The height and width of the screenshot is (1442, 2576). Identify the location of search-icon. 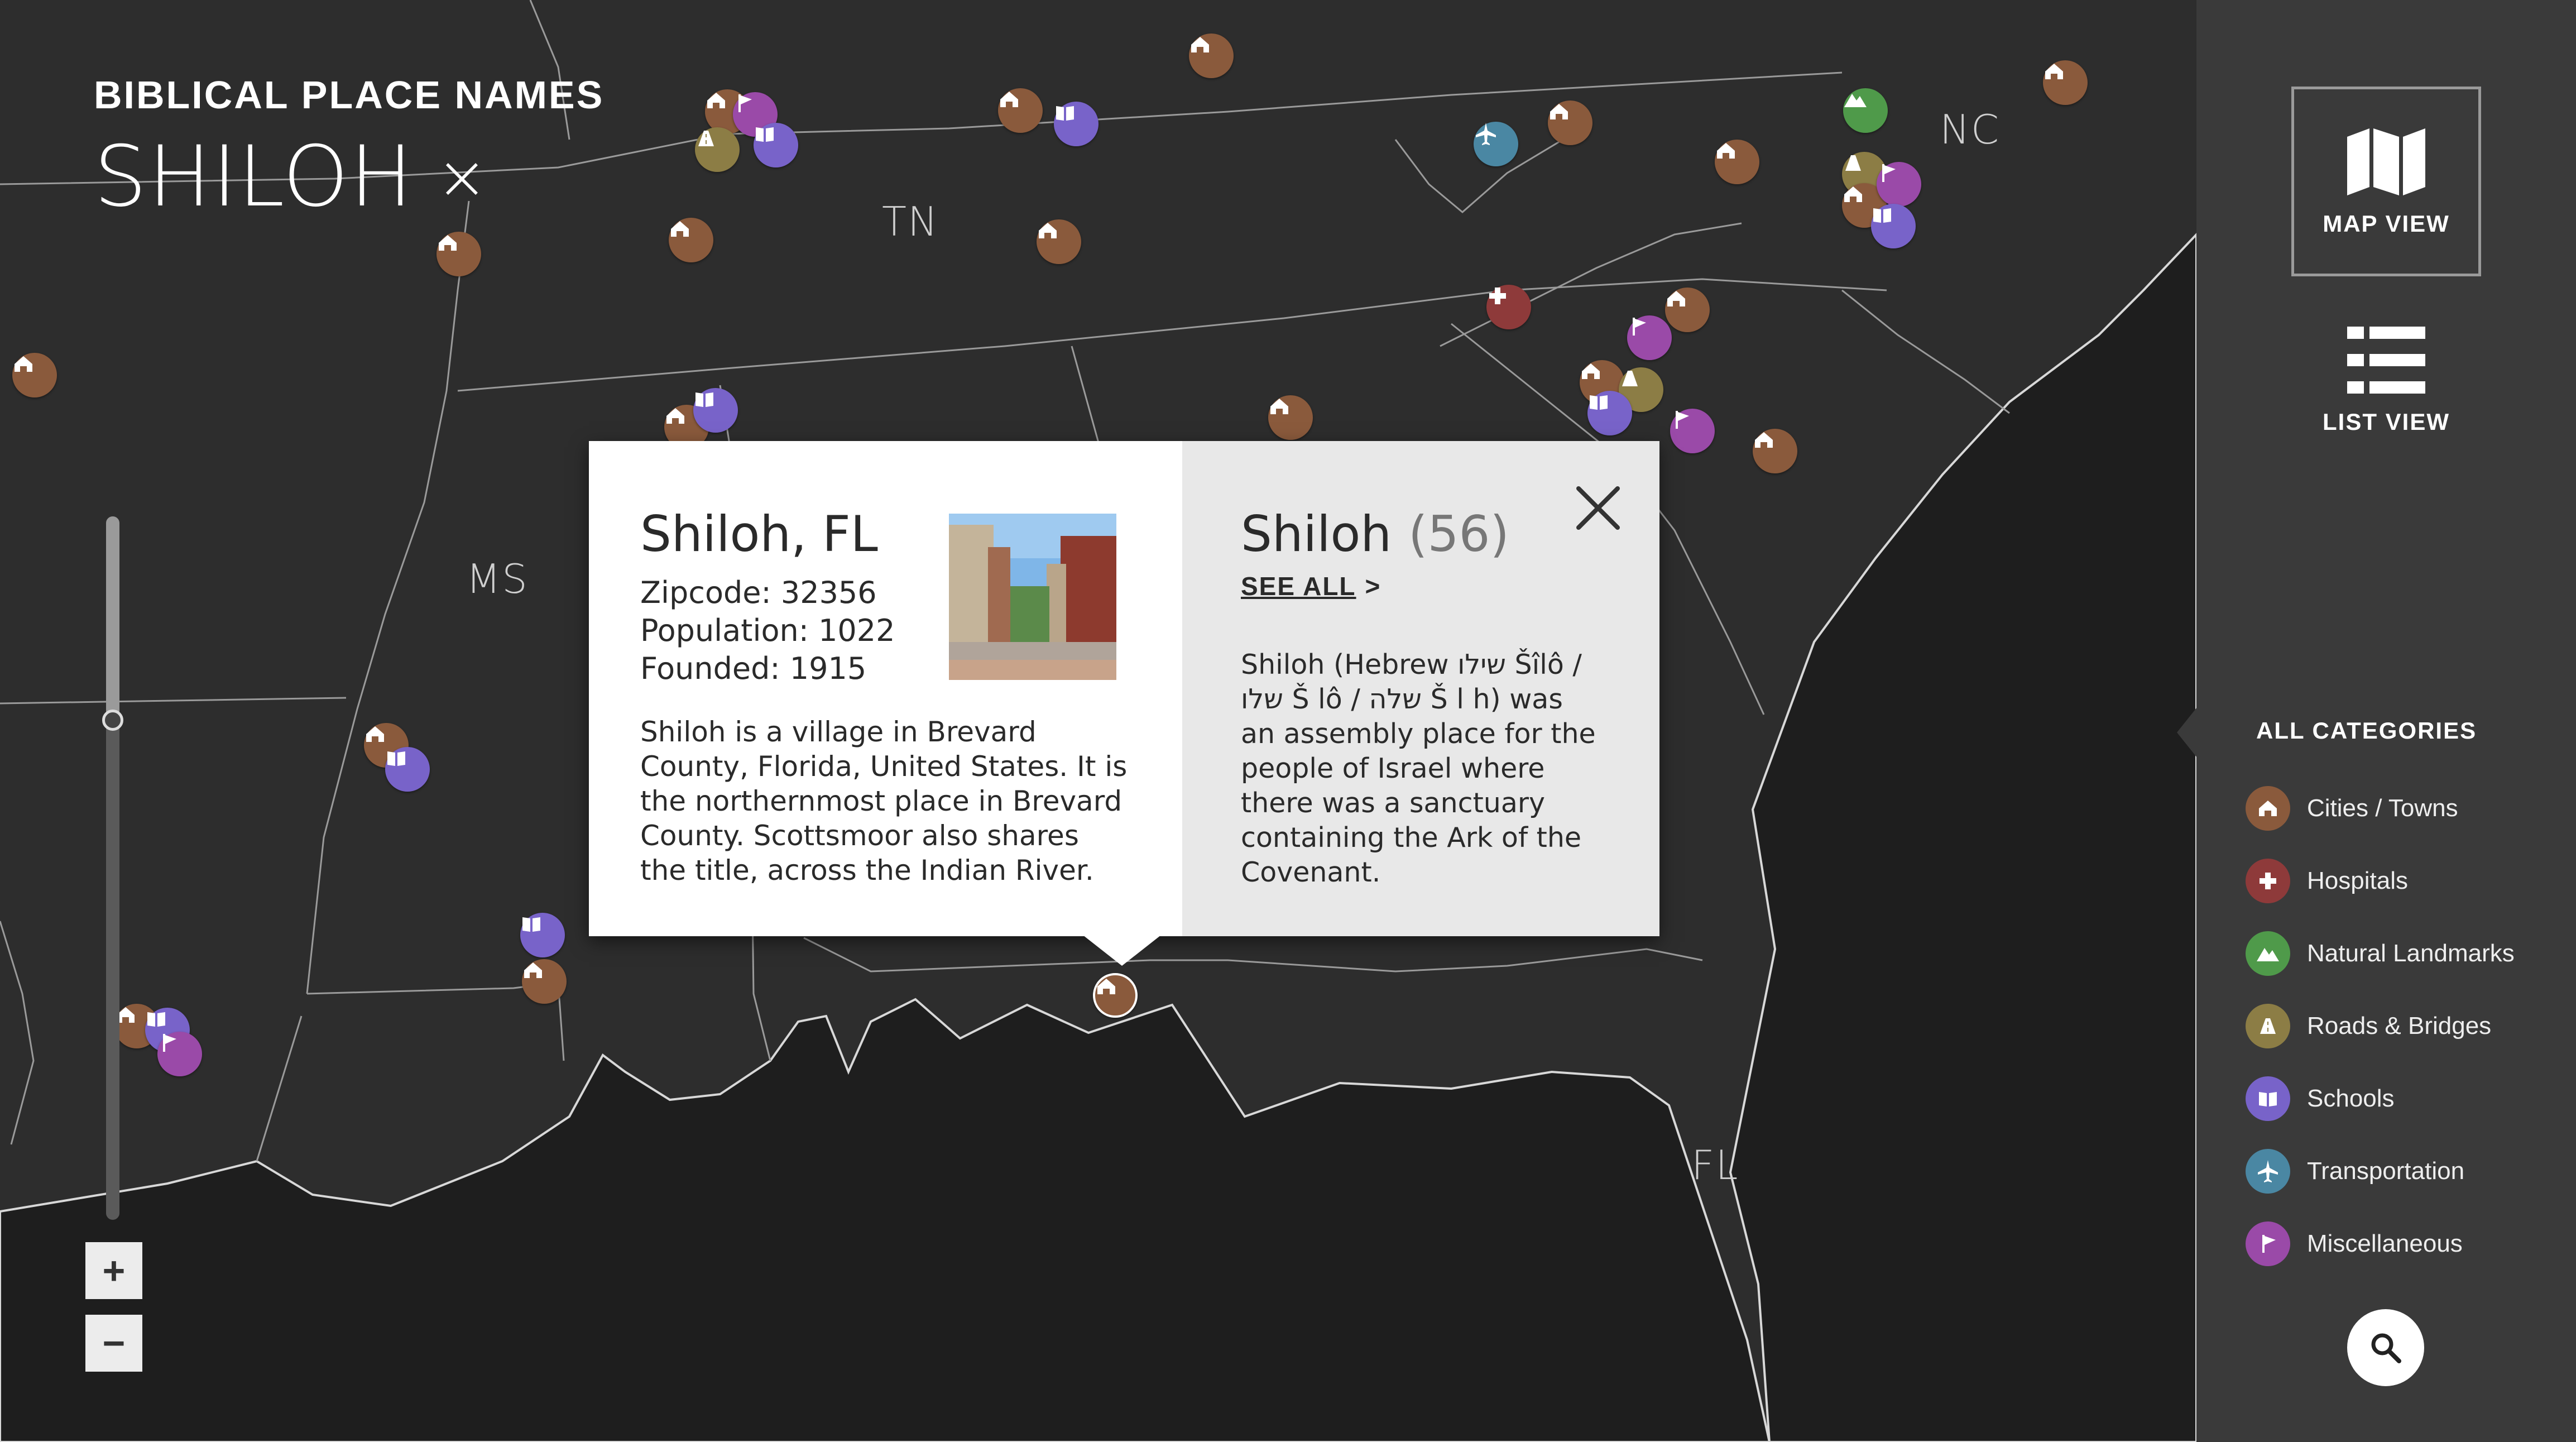
(2386, 1348).